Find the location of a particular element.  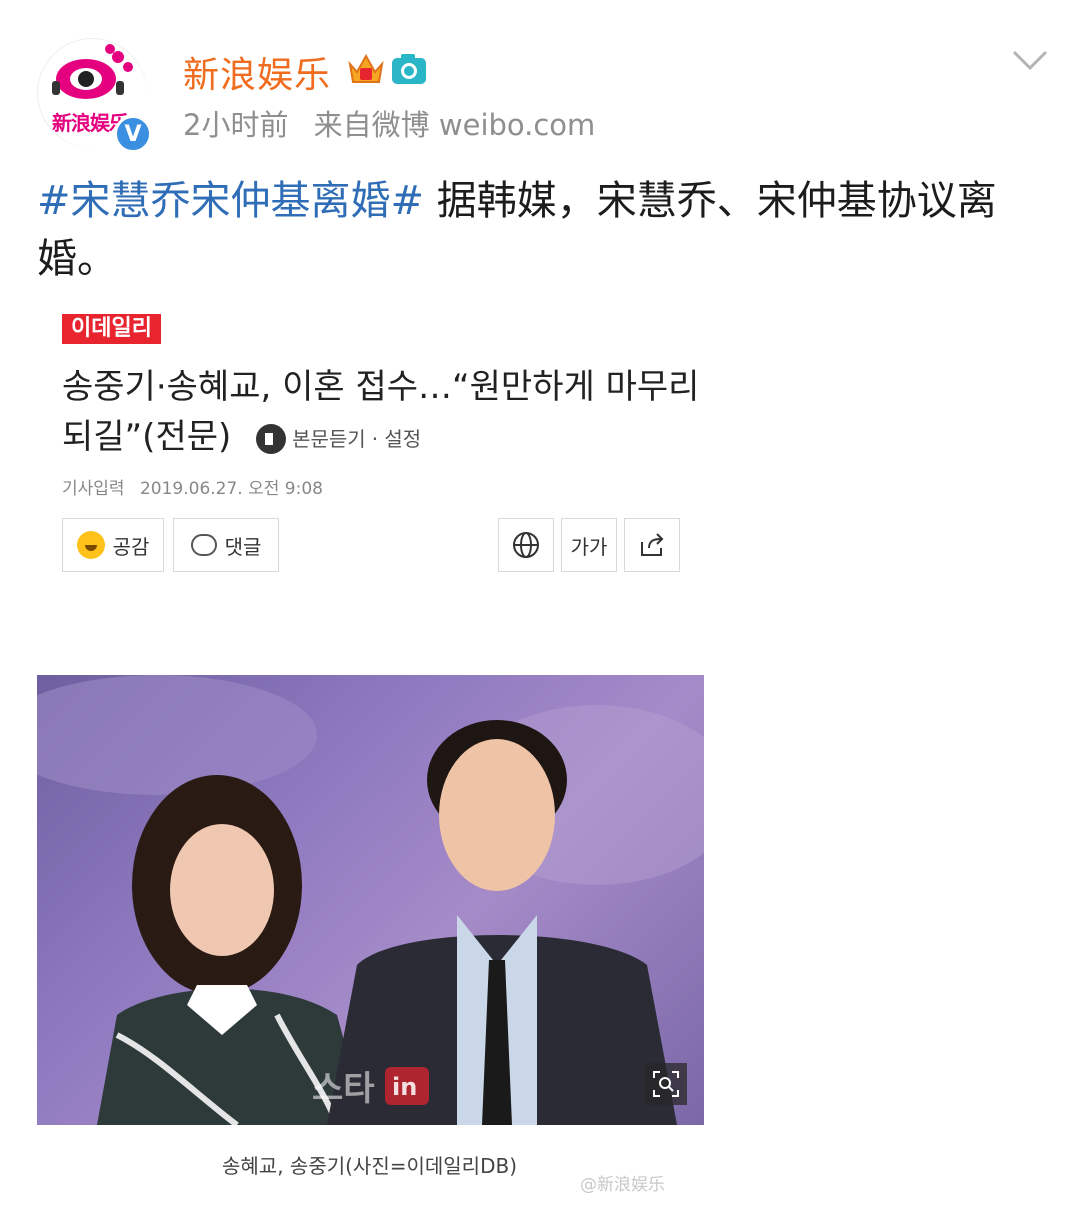

globe-button is located at coordinates (526, 545).